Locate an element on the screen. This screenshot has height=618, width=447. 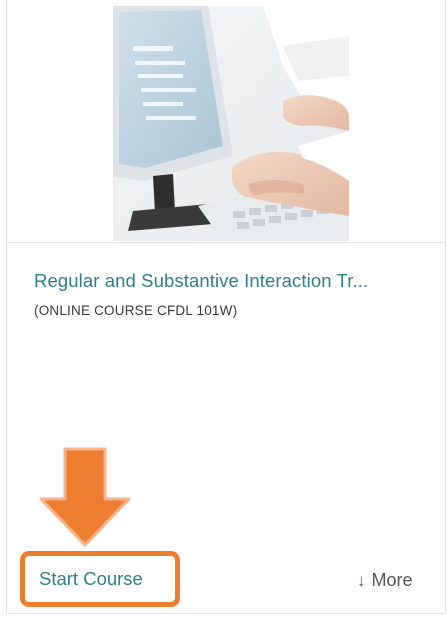
more-button: ↓ More is located at coordinates (385, 580).